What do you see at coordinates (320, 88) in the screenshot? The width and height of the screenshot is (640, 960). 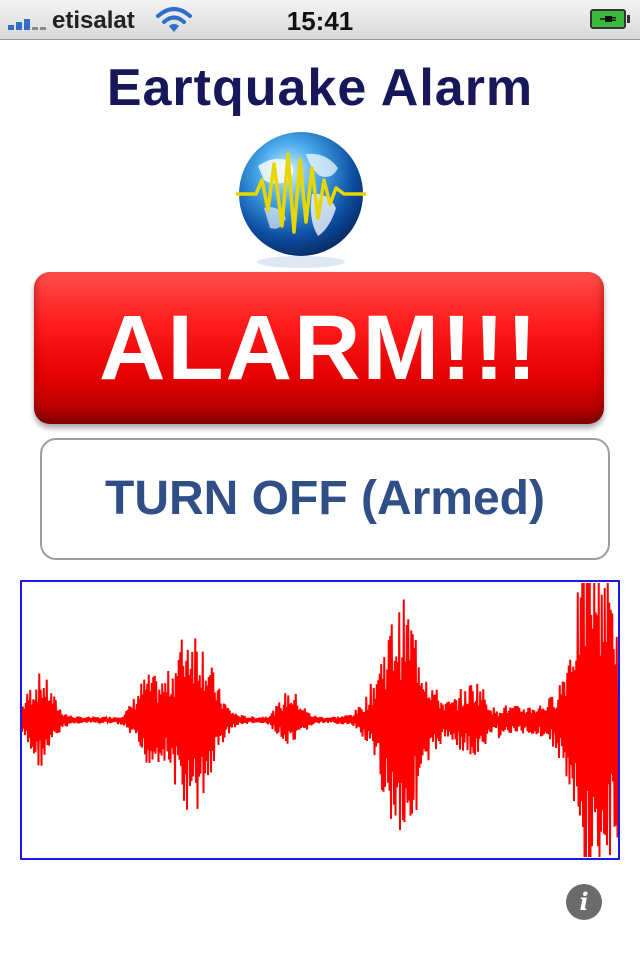 I see `app-title: Eartquake Alarm` at bounding box center [320, 88].